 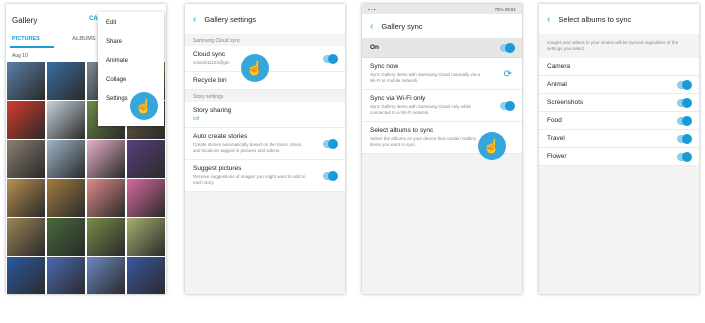 What do you see at coordinates (619, 139) in the screenshot?
I see `album-travel-row: Travel` at bounding box center [619, 139].